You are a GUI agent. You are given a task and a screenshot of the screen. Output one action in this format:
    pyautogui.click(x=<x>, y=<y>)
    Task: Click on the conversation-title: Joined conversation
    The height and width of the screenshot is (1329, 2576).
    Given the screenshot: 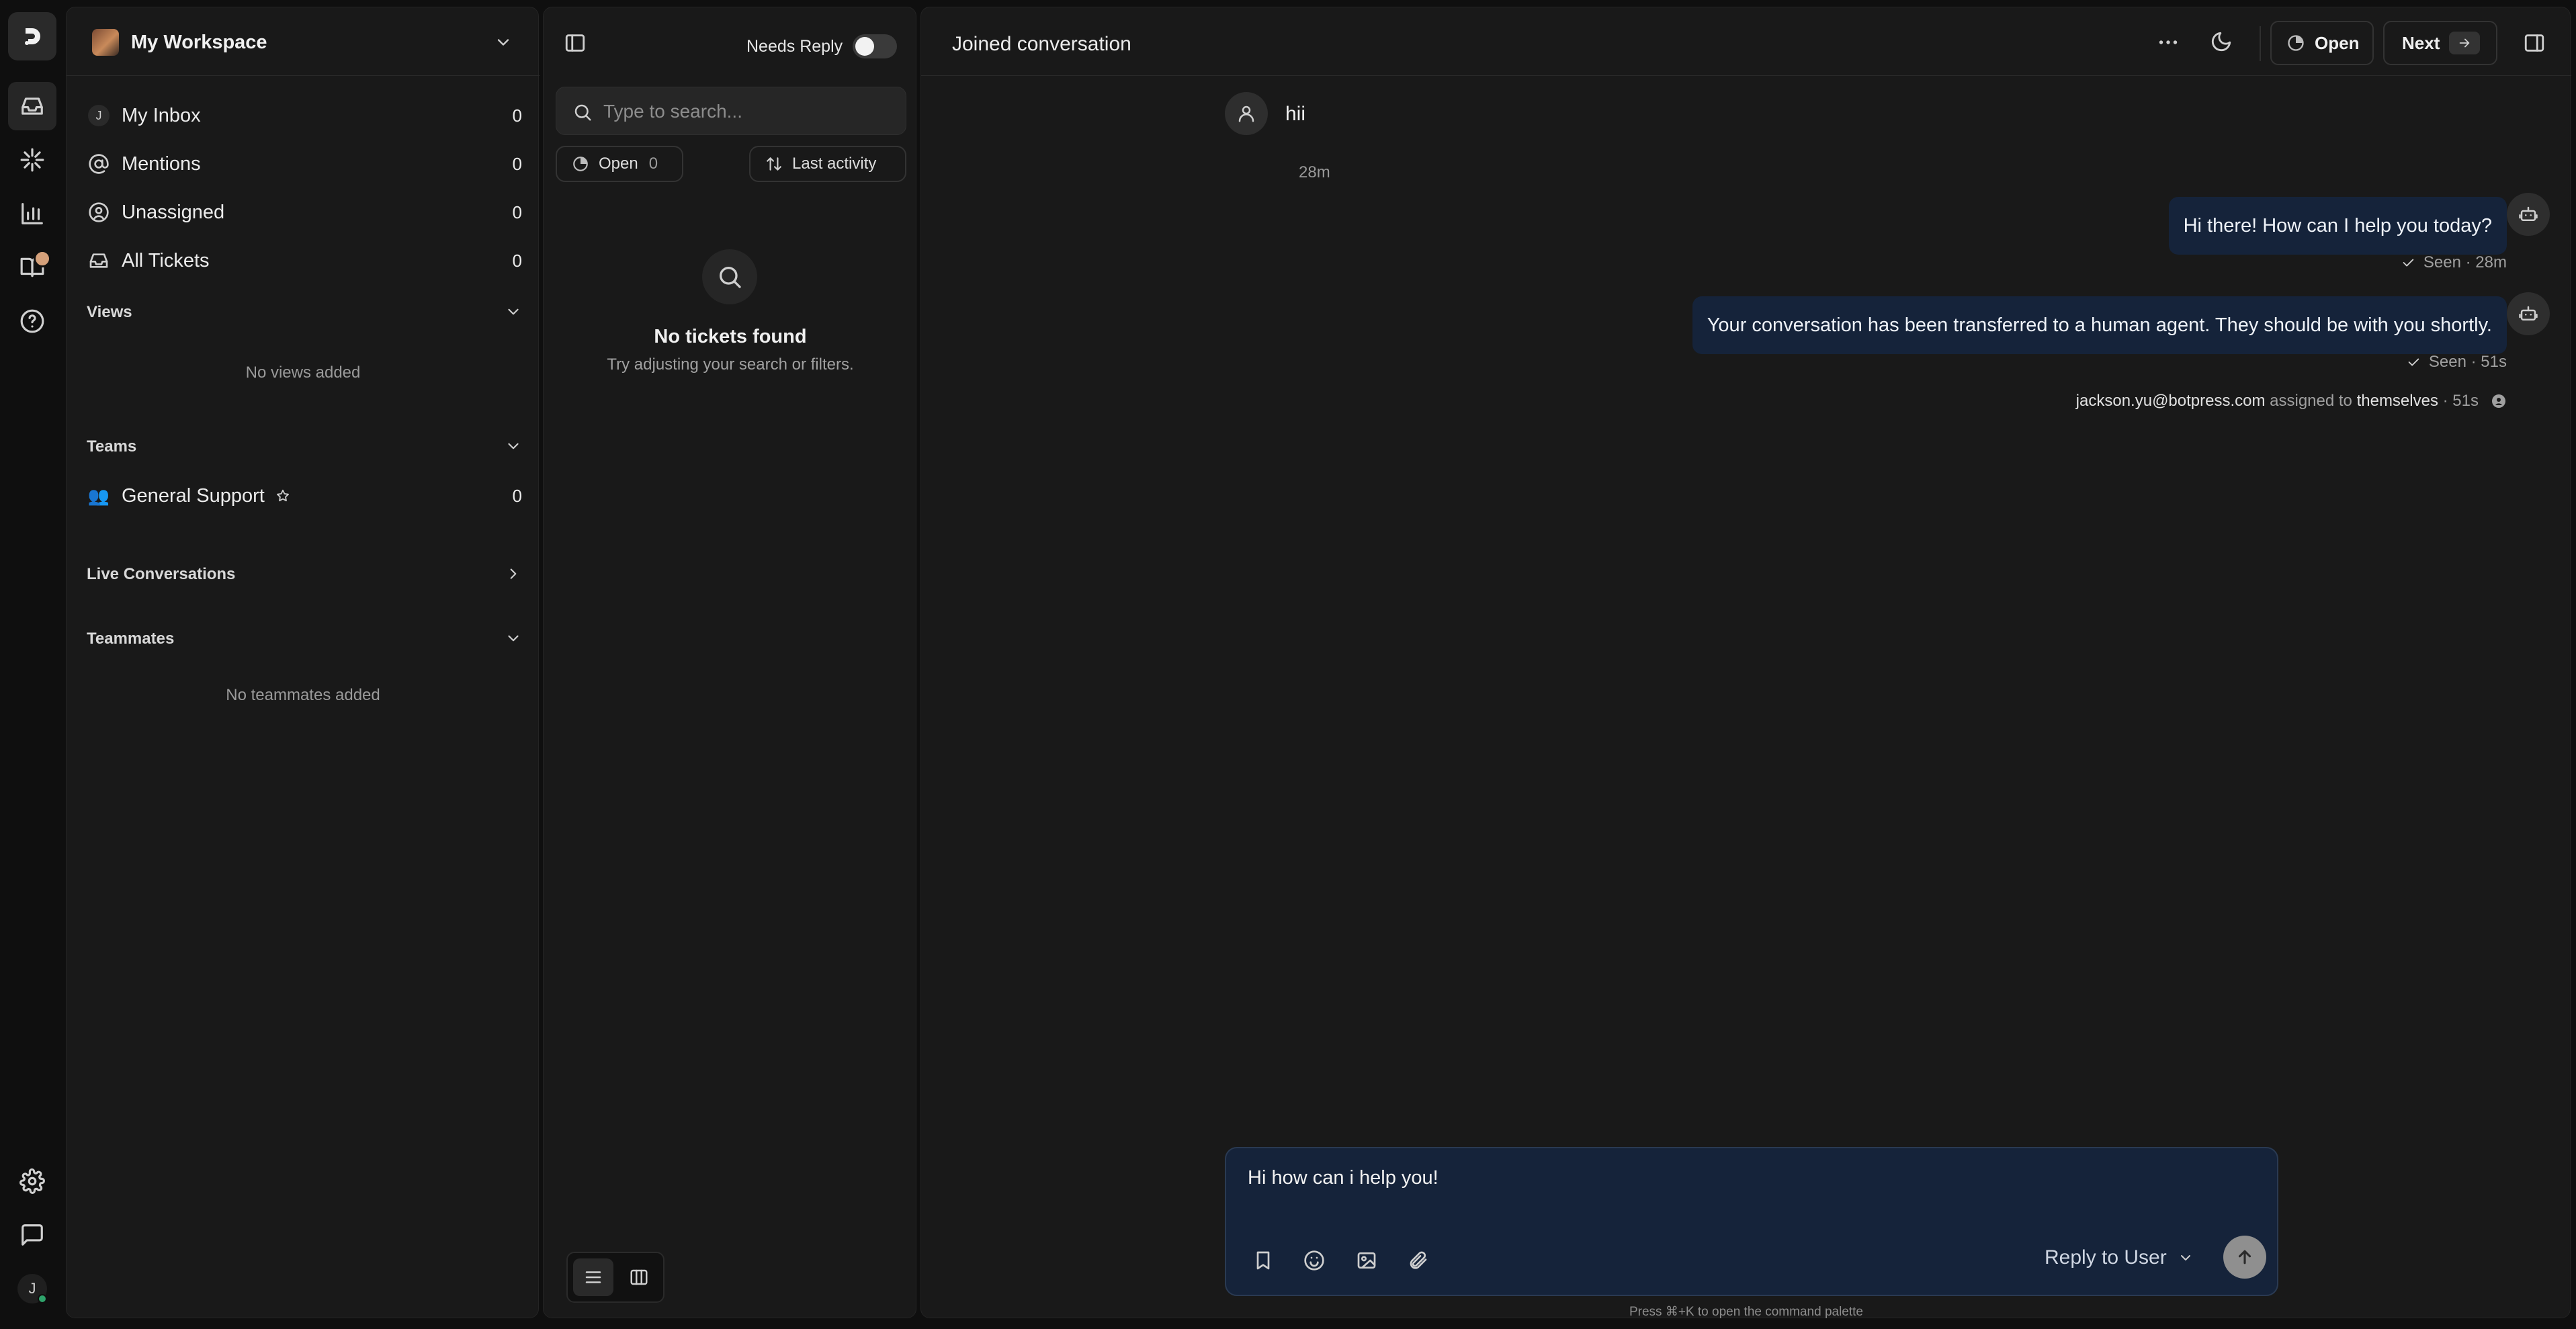 What is the action you would take?
    pyautogui.click(x=1041, y=44)
    